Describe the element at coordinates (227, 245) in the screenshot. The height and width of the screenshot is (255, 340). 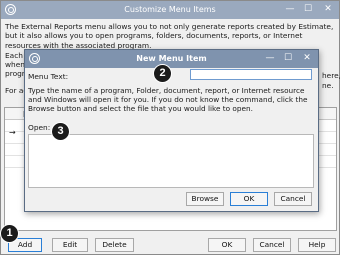
I see `ok-button: OK` at that location.